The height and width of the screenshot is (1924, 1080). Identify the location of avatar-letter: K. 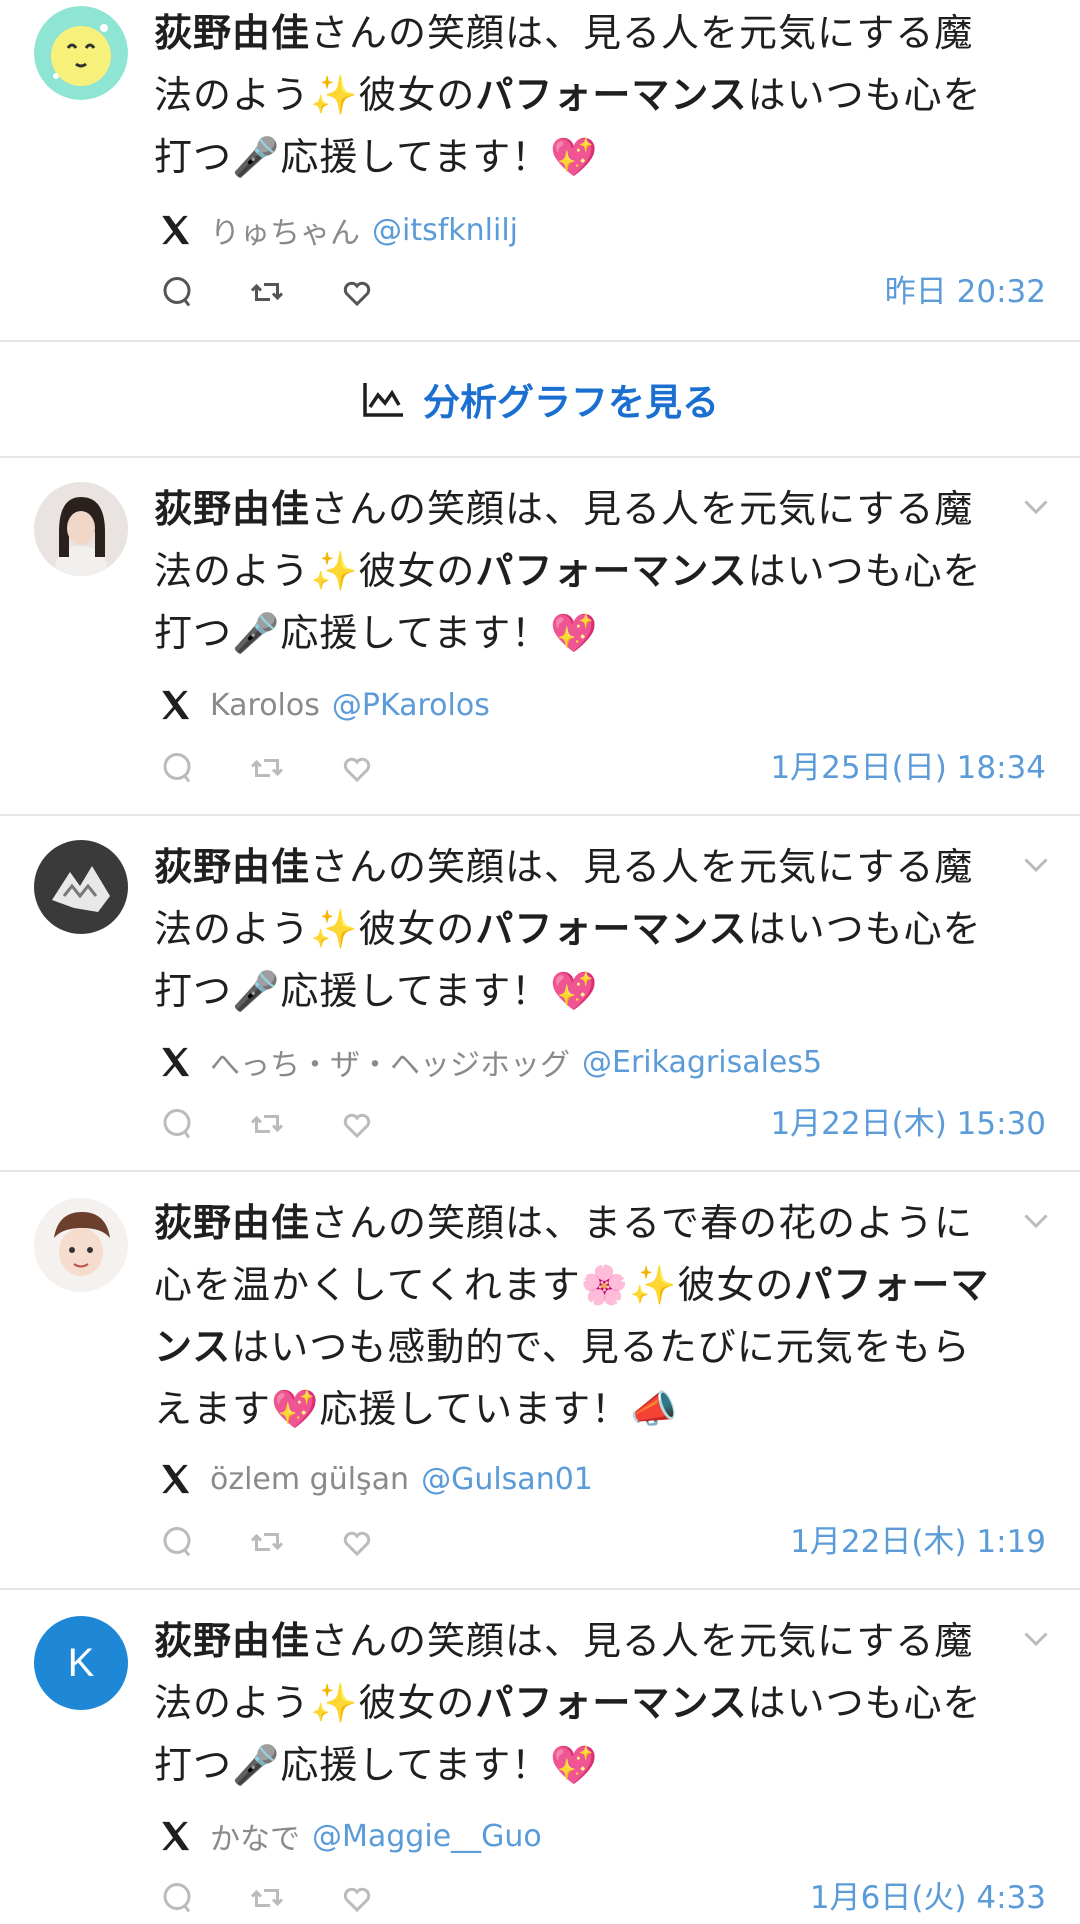
(81, 1662).